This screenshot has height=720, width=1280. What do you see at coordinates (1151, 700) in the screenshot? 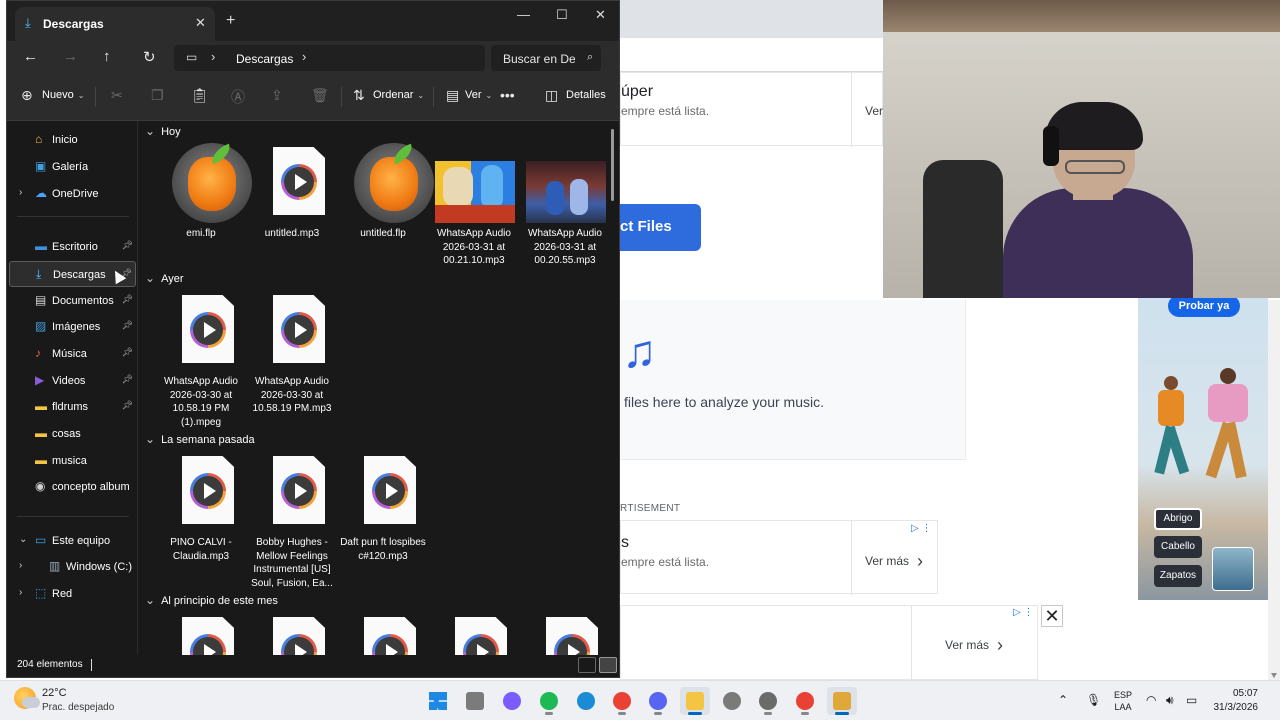
I see `wifi-icon: ◠` at bounding box center [1151, 700].